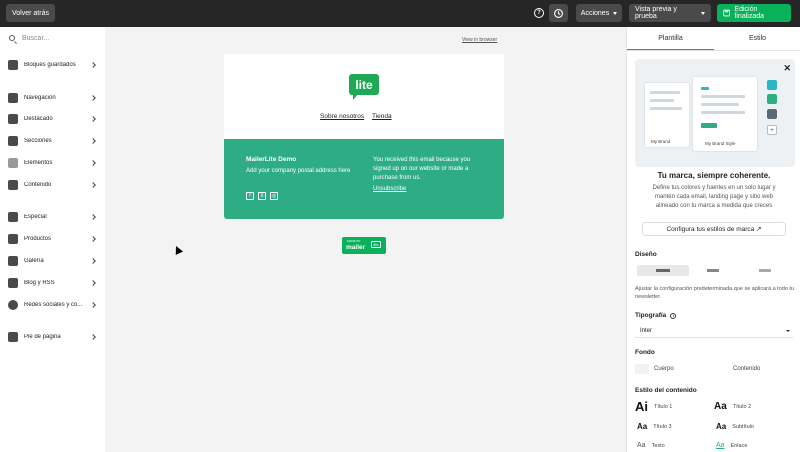 The height and width of the screenshot is (452, 800). What do you see at coordinates (673, 316) in the screenshot?
I see `info-icon: i` at bounding box center [673, 316].